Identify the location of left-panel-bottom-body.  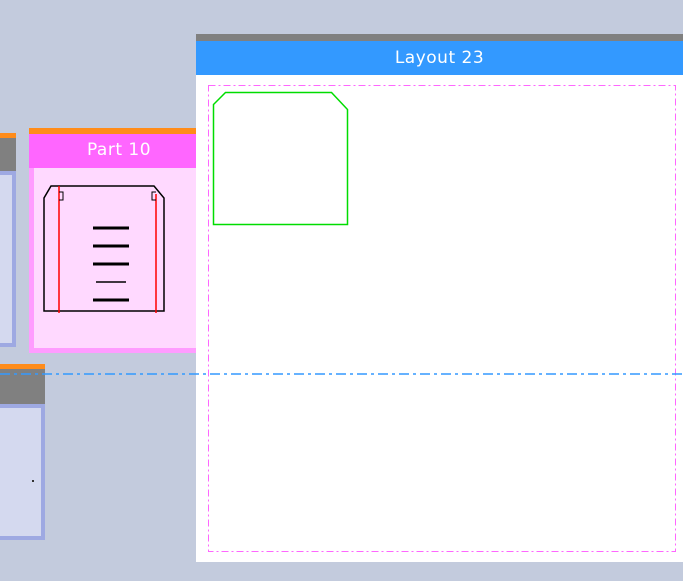
(22, 472).